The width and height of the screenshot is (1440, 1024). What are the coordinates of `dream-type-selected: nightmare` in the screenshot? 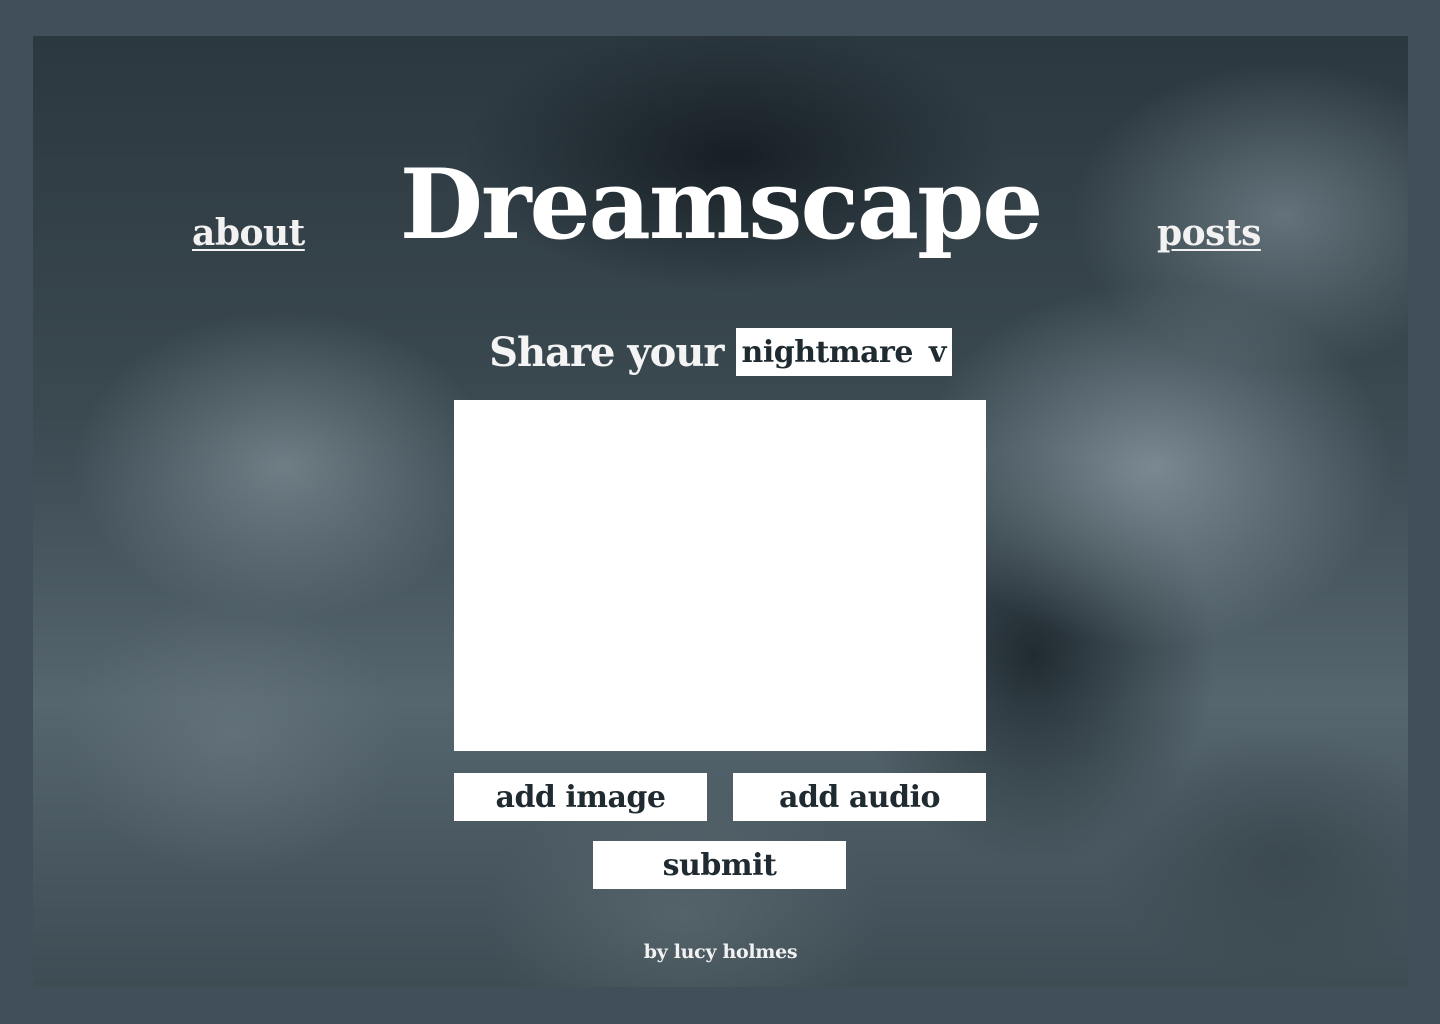 It's located at (827, 352).